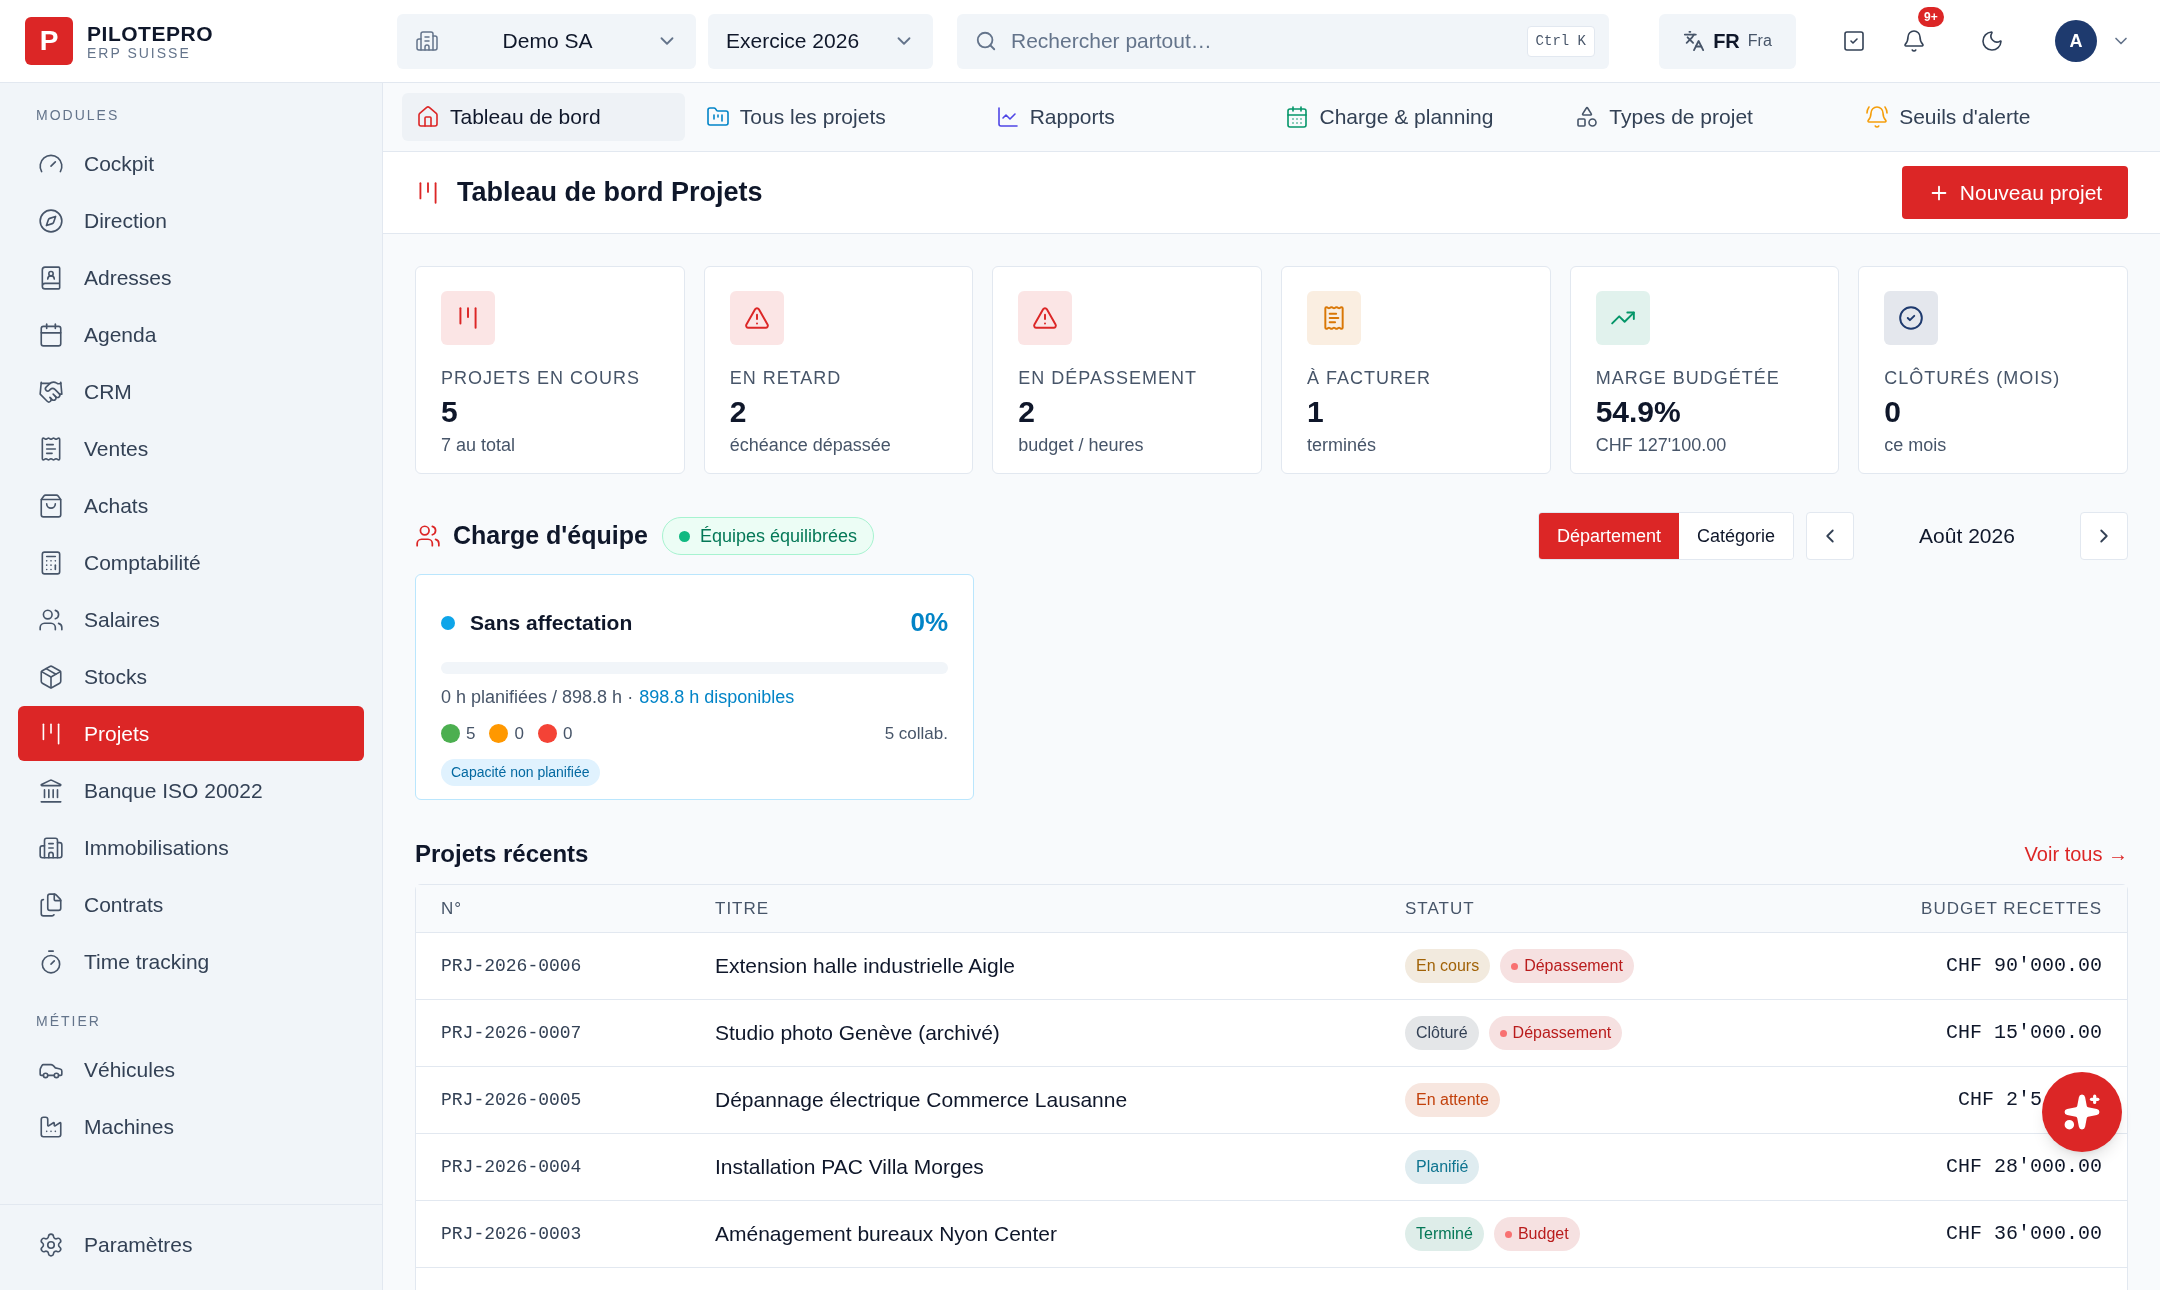 The image size is (2160, 1290). What do you see at coordinates (191, 619) in the screenshot?
I see `sidebar-item: Salaires` at bounding box center [191, 619].